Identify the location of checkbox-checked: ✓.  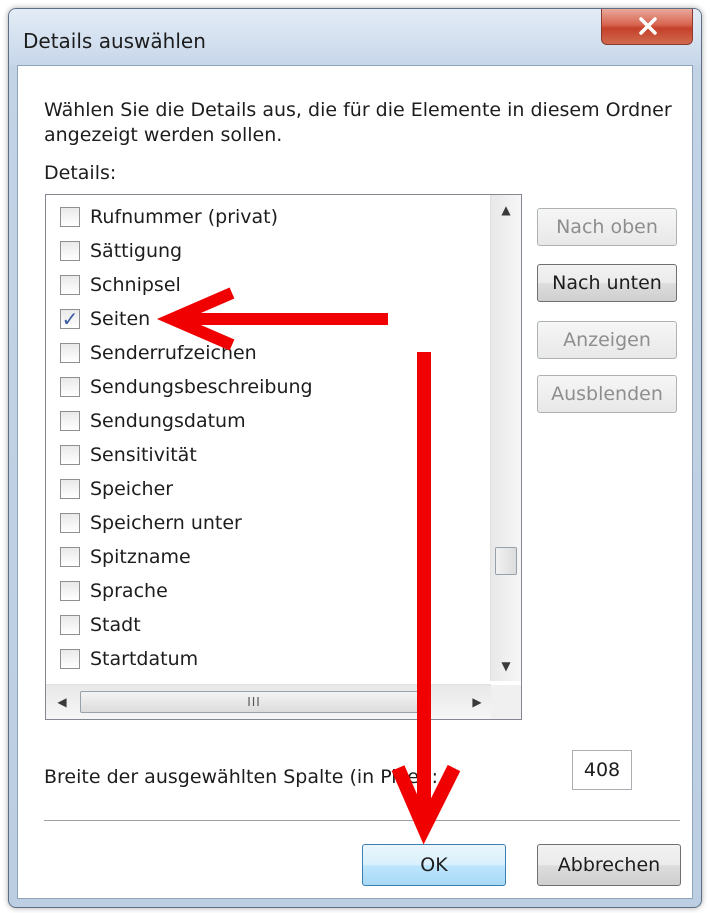
(70, 319).